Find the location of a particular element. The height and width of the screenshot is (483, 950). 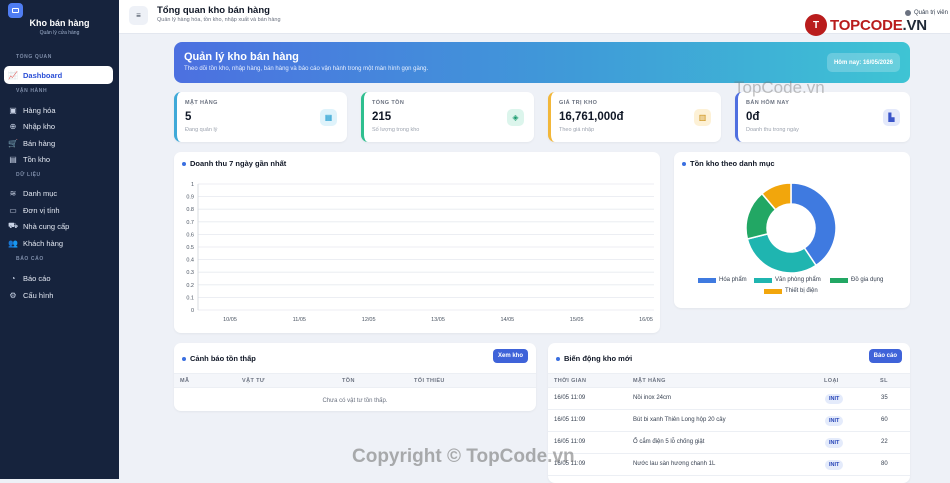

table-header: Thời gian Mặt hàng Loại SL is located at coordinates (729, 380).